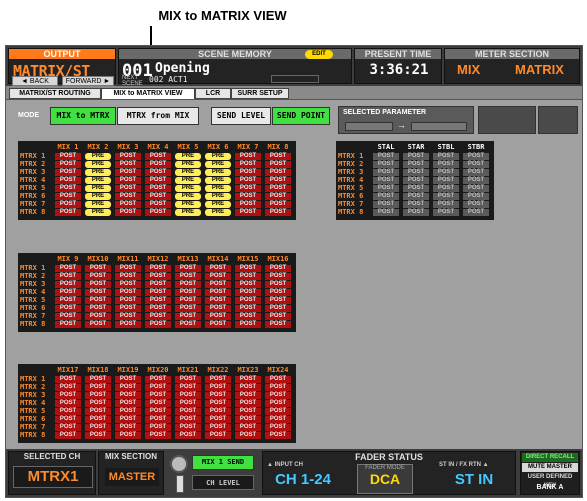 This screenshot has height=501, width=587. What do you see at coordinates (385, 479) in the screenshot?
I see `fader-mode-box: FADER MODE DCA` at bounding box center [385, 479].